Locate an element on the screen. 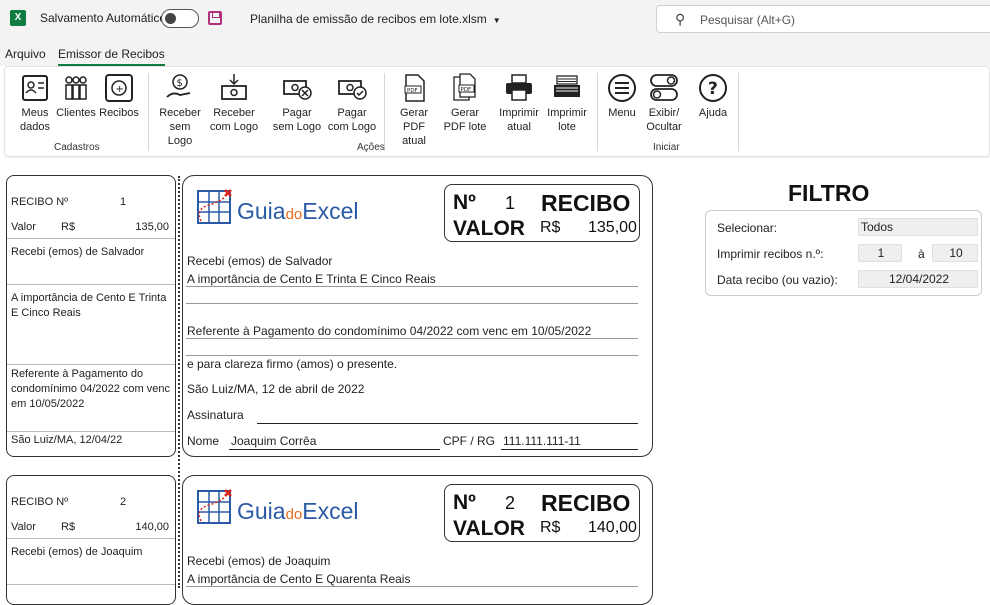 The height and width of the screenshot is (605, 990). help-circle-icon: ? is located at coordinates (713, 88).